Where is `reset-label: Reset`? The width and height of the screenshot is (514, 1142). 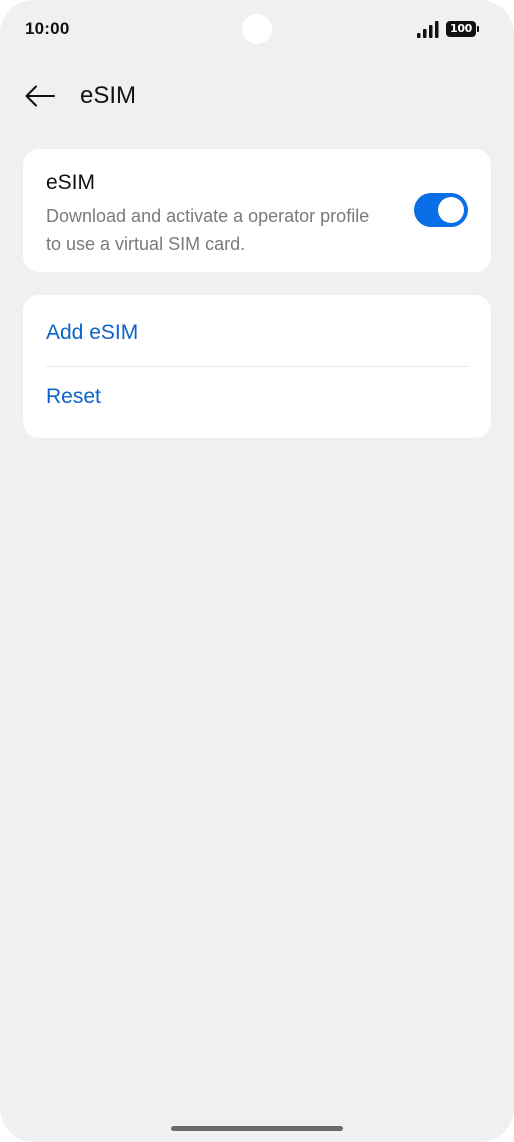 reset-label: Reset is located at coordinates (73, 396).